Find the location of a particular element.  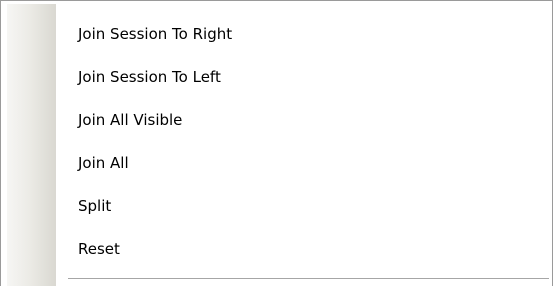

menu-item-join-all-visible: Join All Visible is located at coordinates (277, 120).